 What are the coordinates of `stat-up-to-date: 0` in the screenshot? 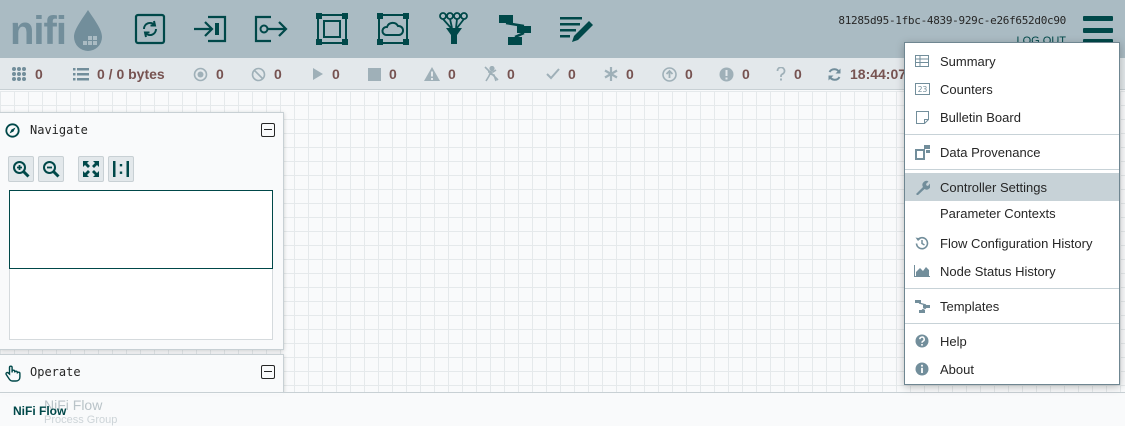 It's located at (561, 74).